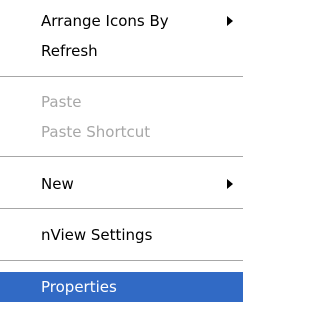 Image resolution: width=320 pixels, height=313 pixels. What do you see at coordinates (79, 287) in the screenshot?
I see `menu-item-label: Properties` at bounding box center [79, 287].